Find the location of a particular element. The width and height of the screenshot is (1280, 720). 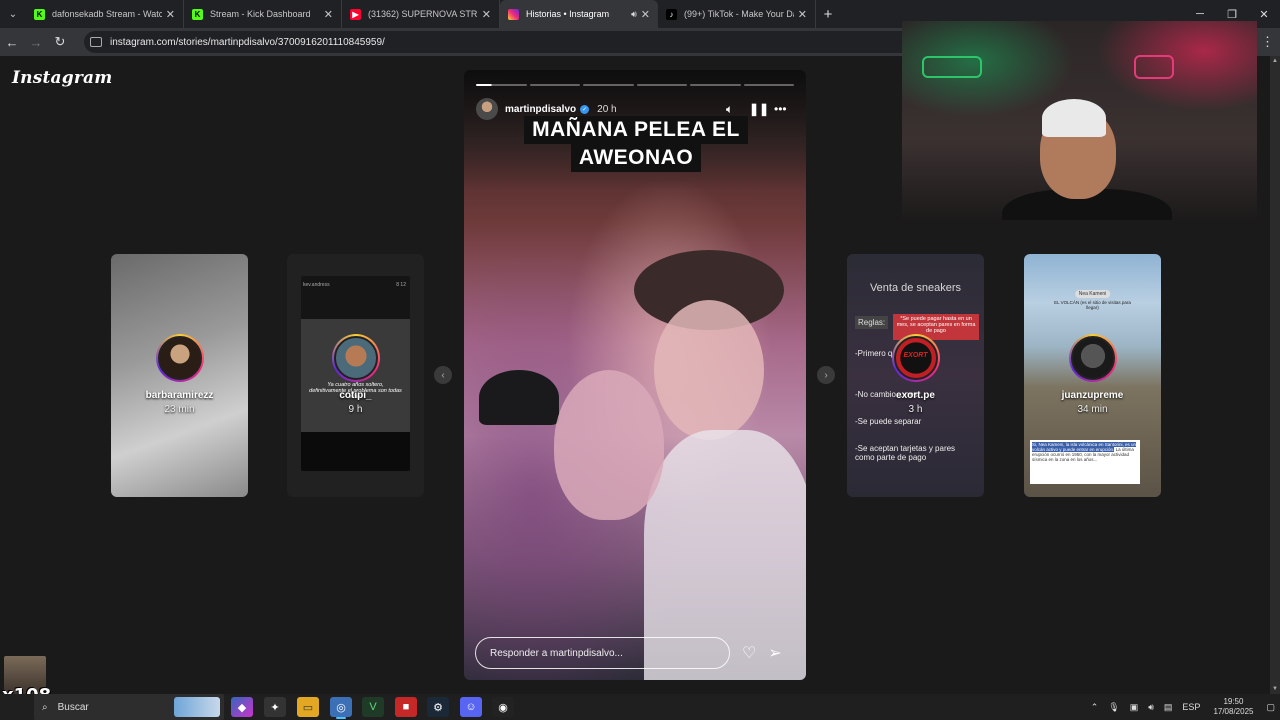

story-username: barbaramirezz is located at coordinates (179, 395).